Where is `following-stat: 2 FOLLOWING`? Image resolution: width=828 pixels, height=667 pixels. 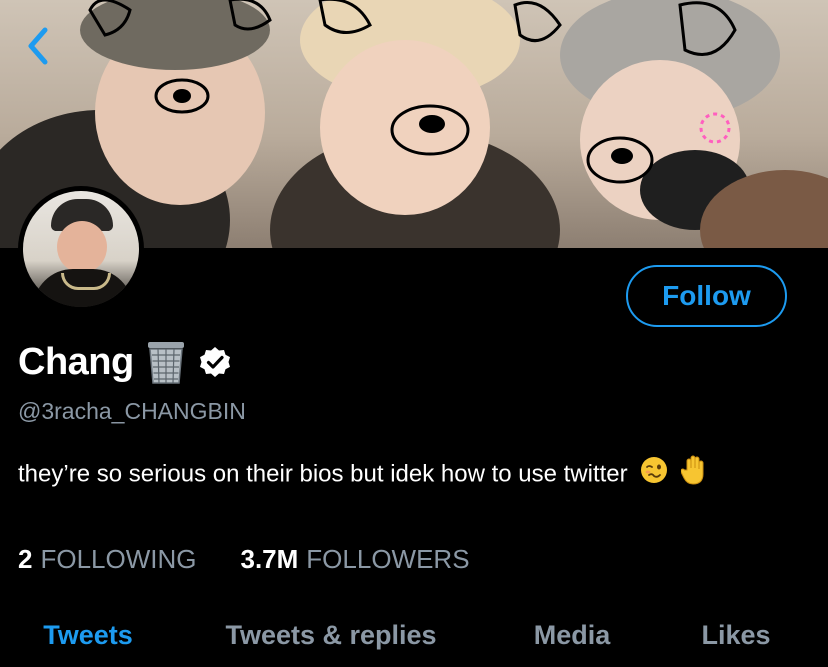 following-stat: 2 FOLLOWING is located at coordinates (107, 559).